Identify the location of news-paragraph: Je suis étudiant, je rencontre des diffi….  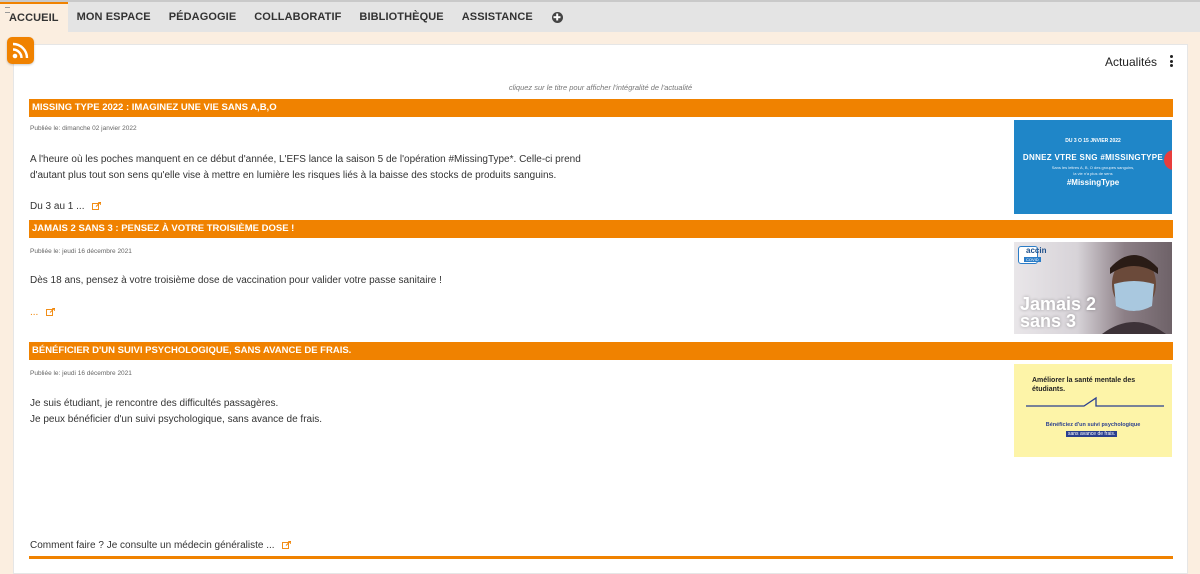
(154, 403).